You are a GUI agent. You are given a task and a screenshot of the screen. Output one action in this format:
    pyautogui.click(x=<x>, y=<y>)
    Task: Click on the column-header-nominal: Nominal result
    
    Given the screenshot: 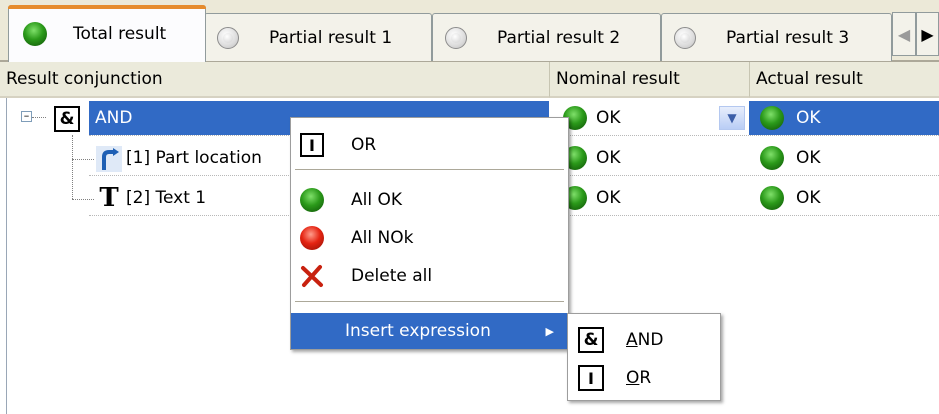 What is the action you would take?
    pyautogui.click(x=649, y=80)
    